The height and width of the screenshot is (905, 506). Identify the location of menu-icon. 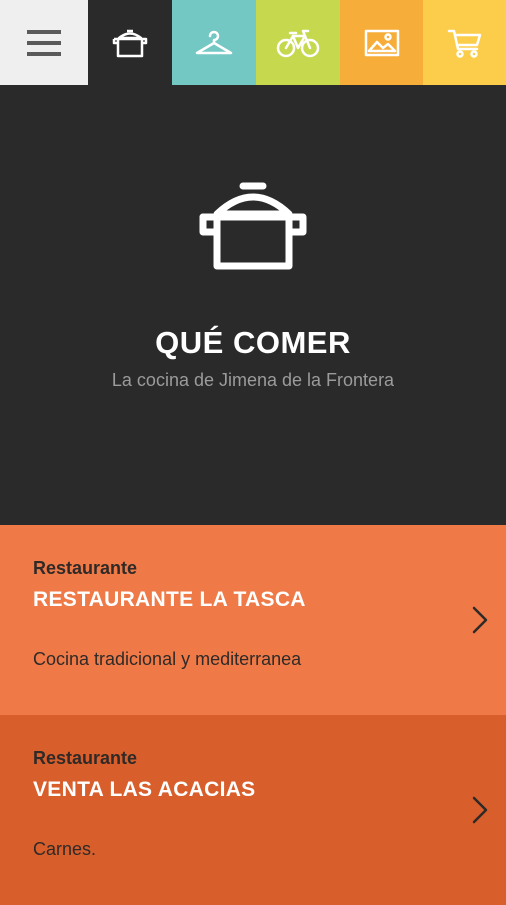
(44, 42).